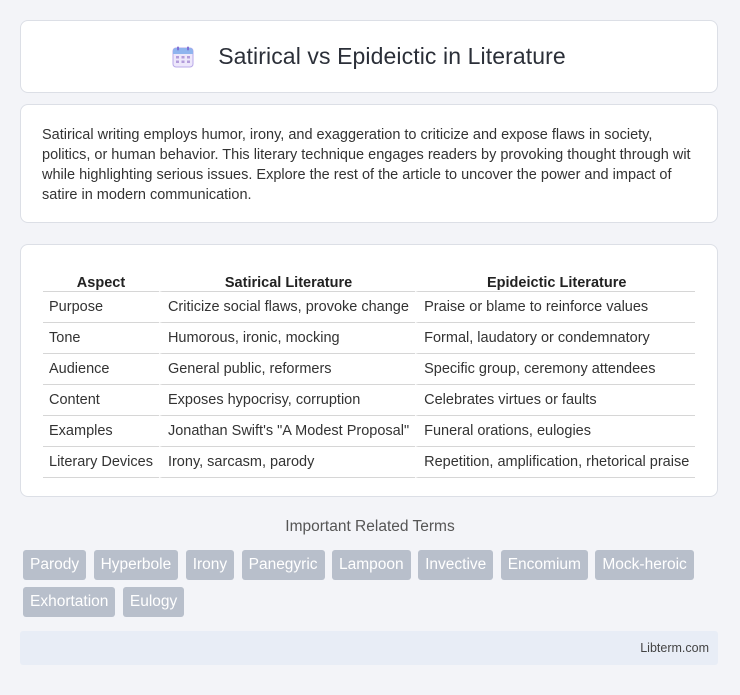 The image size is (740, 695). I want to click on cell-aspect: Literary Devices, so click(101, 462).